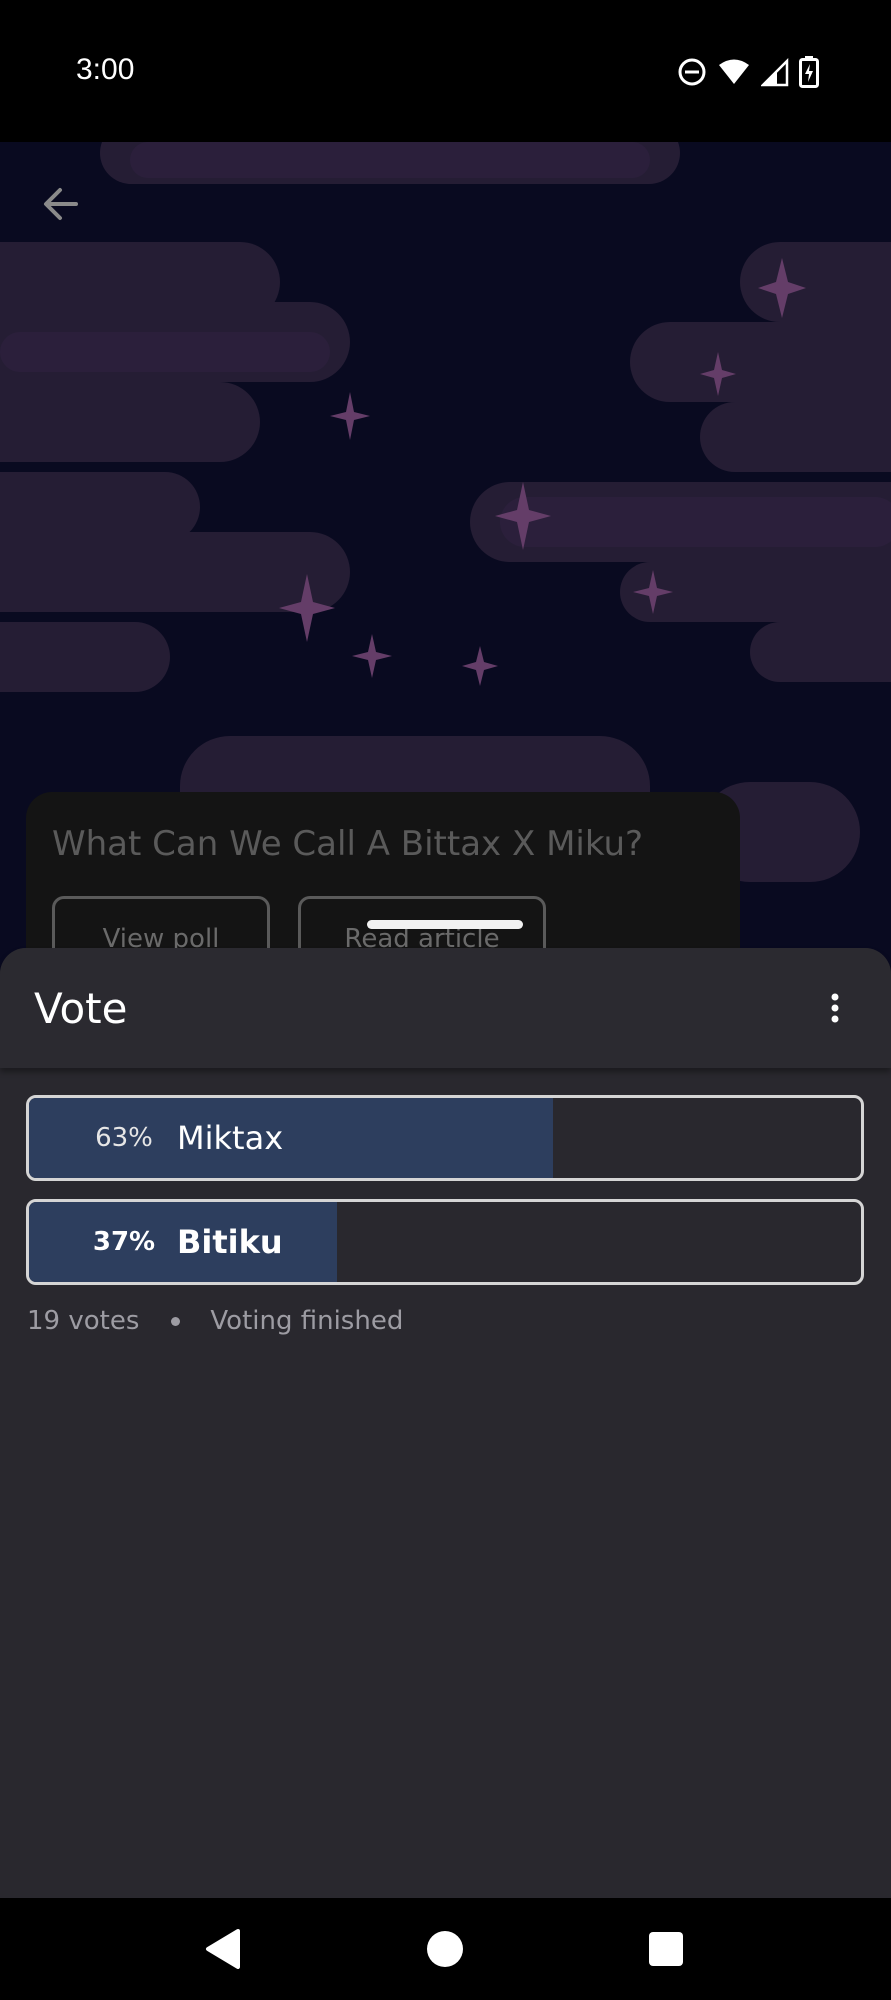 The image size is (891, 2000). I want to click on recents-nav-icon, so click(666, 1949).